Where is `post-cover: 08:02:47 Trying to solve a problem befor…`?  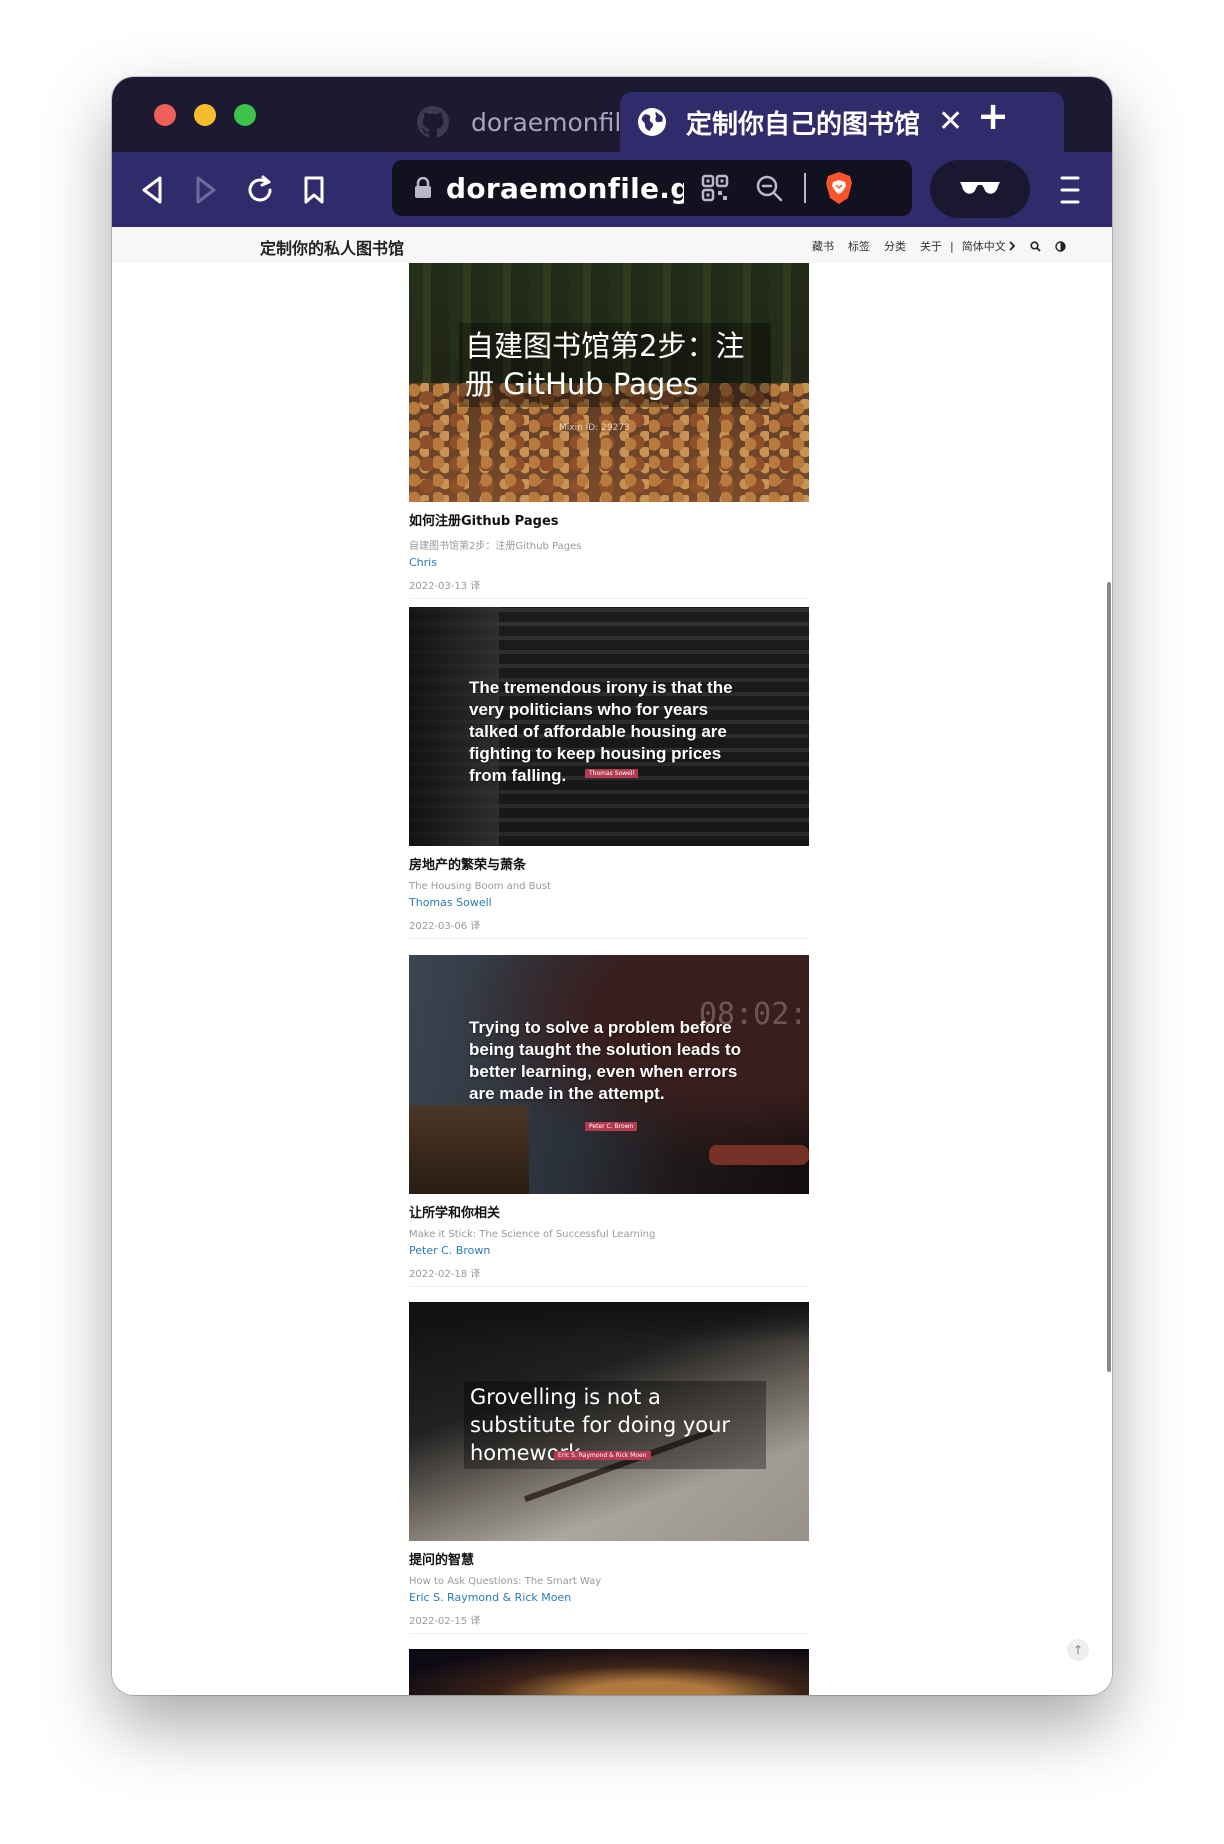 post-cover: 08:02:47 Trying to solve a problem befor… is located at coordinates (609, 1074).